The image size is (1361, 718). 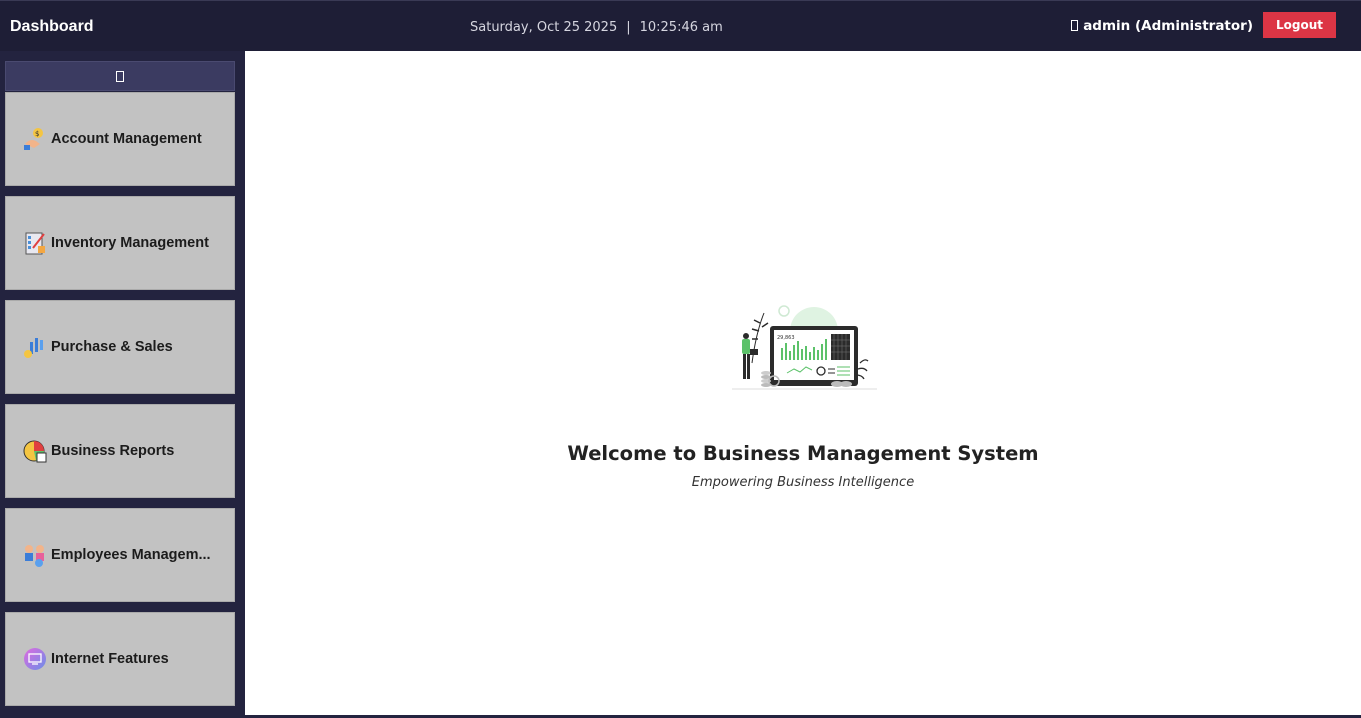 I want to click on user-name: admin (Administrator), so click(x=1168, y=26).